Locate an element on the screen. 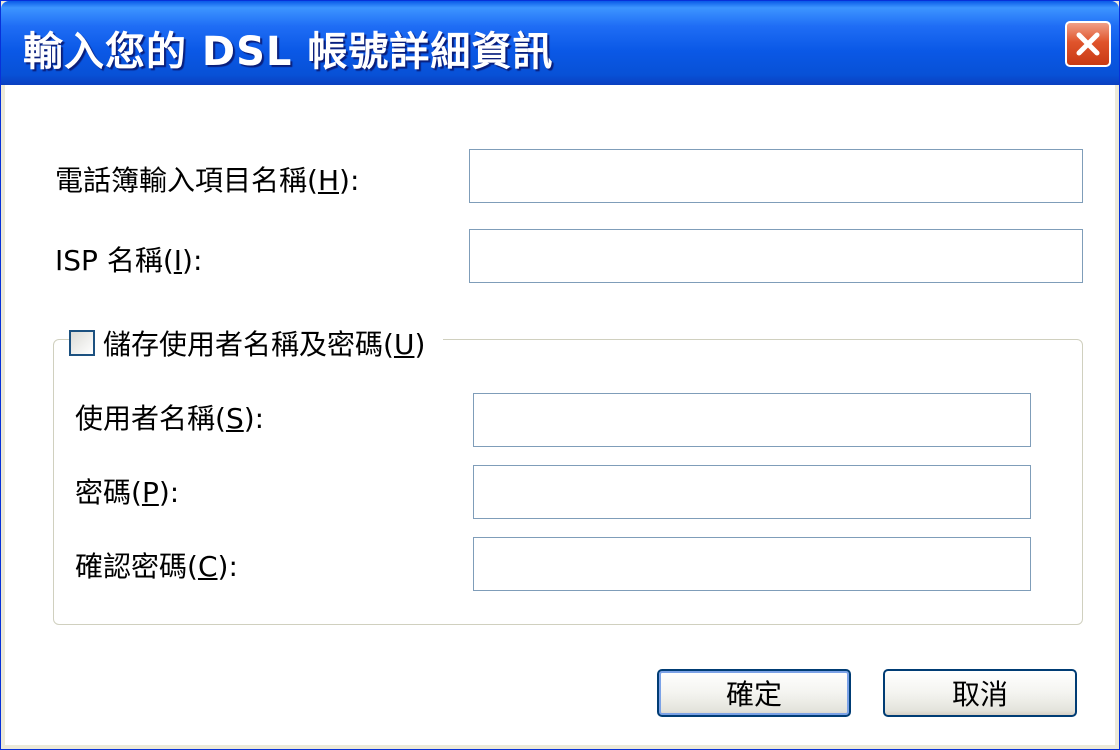 This screenshot has height=750, width=1120. close-button is located at coordinates (1088, 44).